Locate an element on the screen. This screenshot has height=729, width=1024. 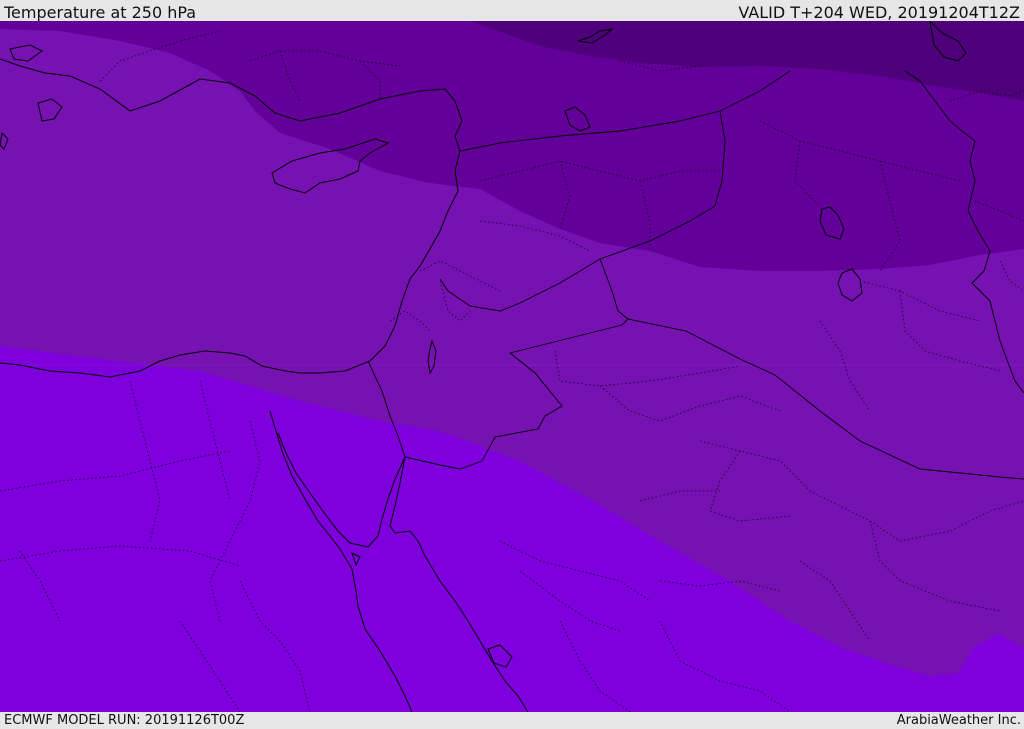
credit-label: ArabiaWeather Inc. is located at coordinates (958, 720).